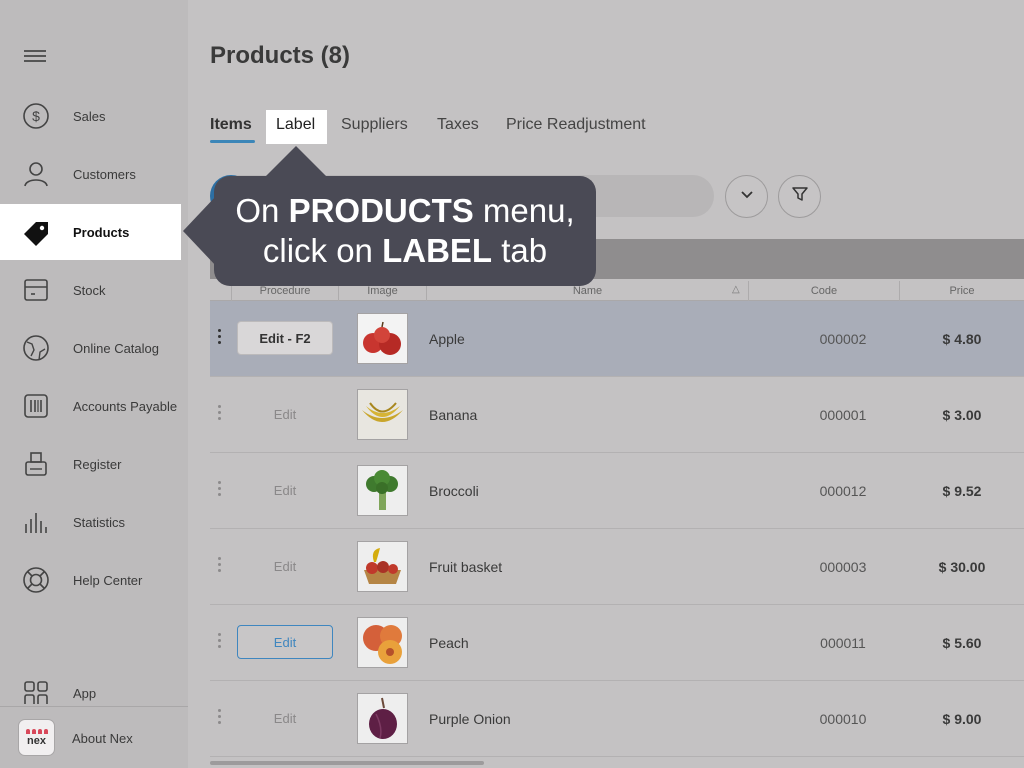 Image resolution: width=1024 pixels, height=768 pixels. I want to click on sidebar-item-help-center: Help Center, so click(94, 580).